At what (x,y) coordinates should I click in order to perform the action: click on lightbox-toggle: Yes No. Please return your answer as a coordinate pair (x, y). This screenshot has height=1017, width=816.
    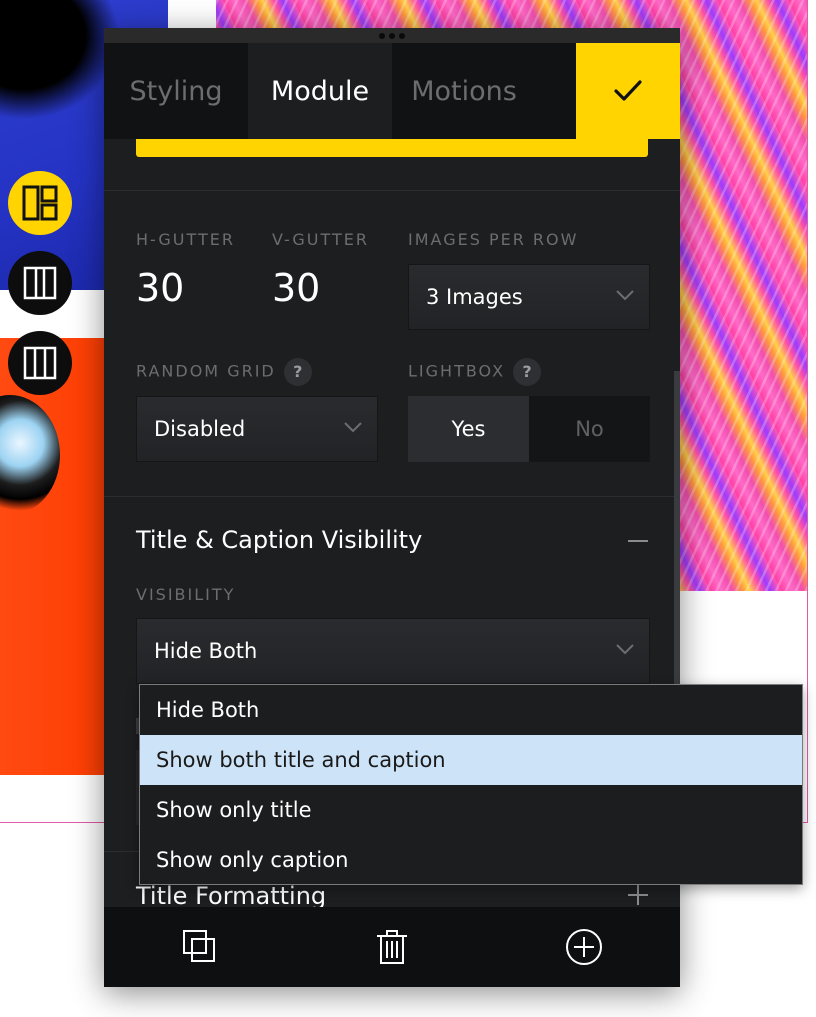
    Looking at the image, I should click on (529, 429).